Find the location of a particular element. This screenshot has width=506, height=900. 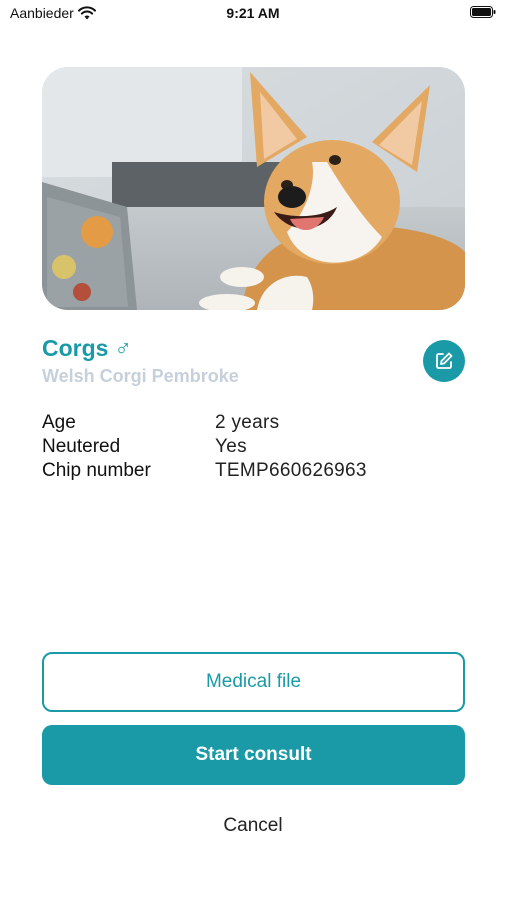

detail-label: Chip number is located at coordinates (96, 470).